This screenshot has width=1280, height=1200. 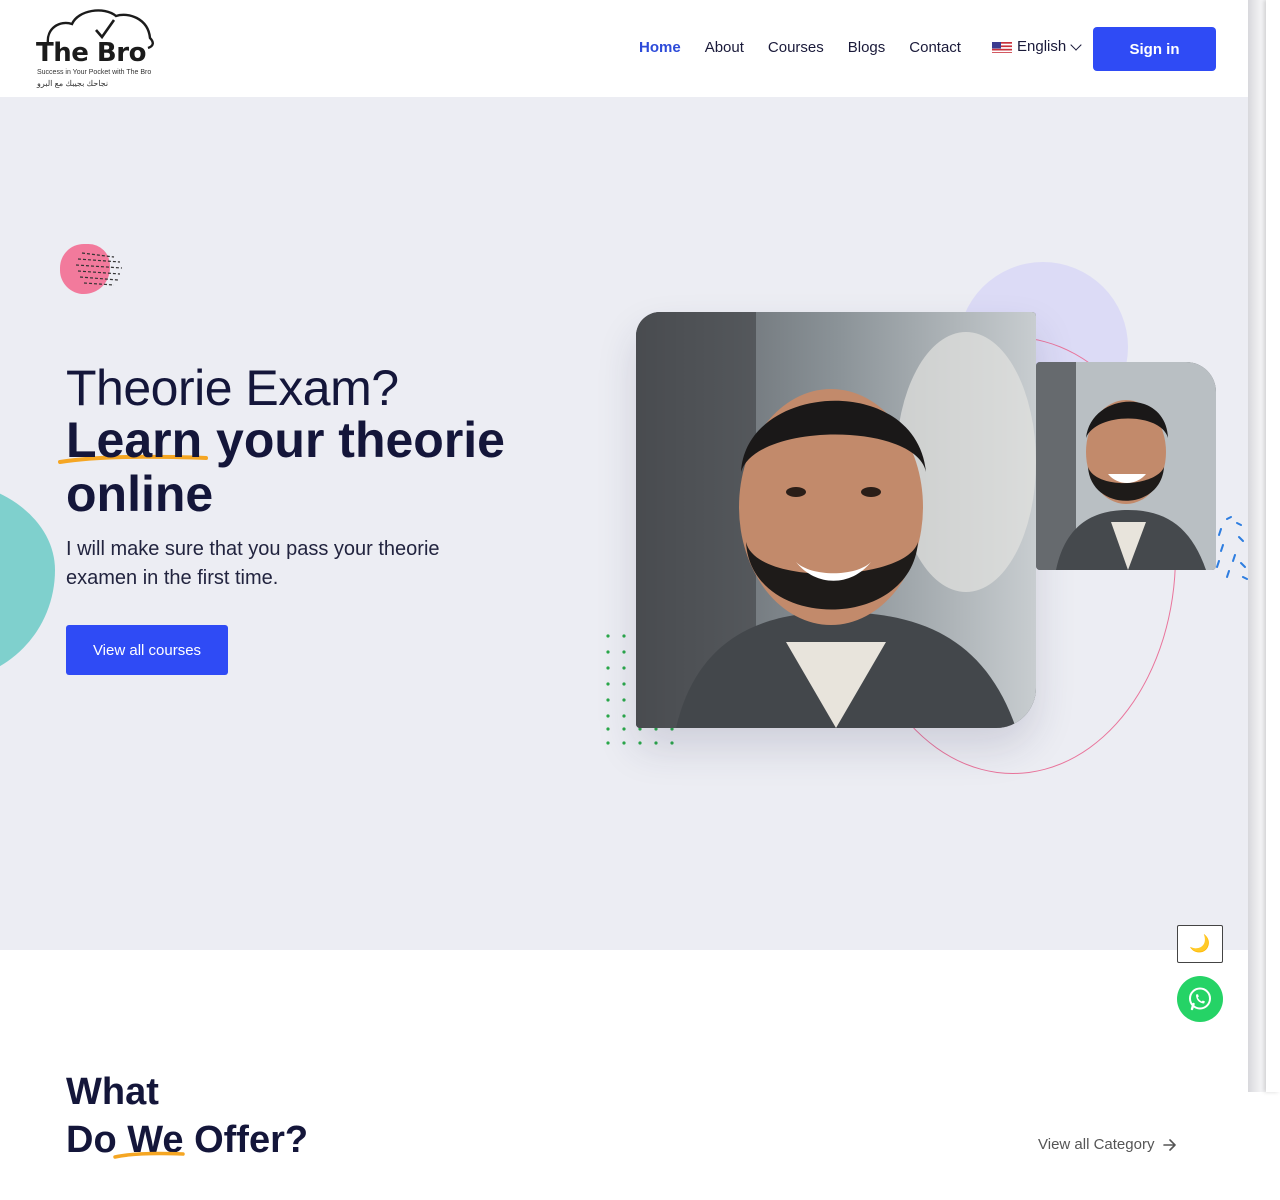 What do you see at coordinates (867, 48) in the screenshot?
I see `nav-blogs: Blogs` at bounding box center [867, 48].